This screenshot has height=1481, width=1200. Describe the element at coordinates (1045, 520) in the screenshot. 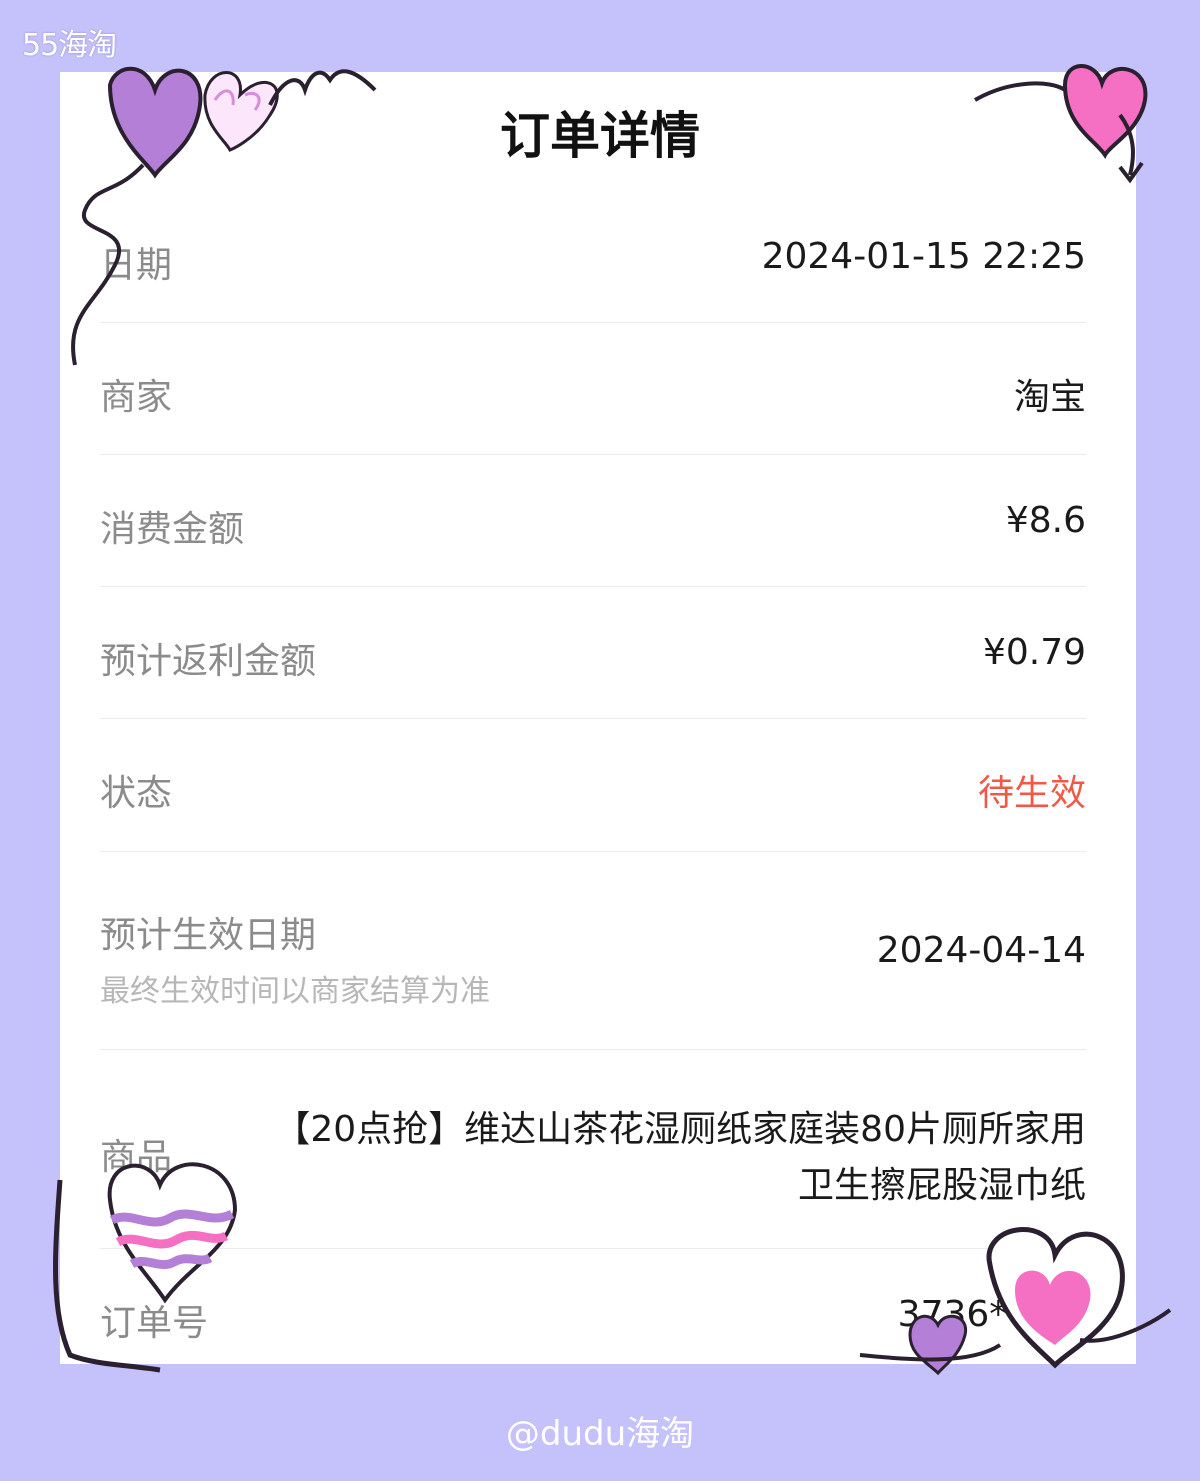

I see `amount-value: ¥8.6` at that location.